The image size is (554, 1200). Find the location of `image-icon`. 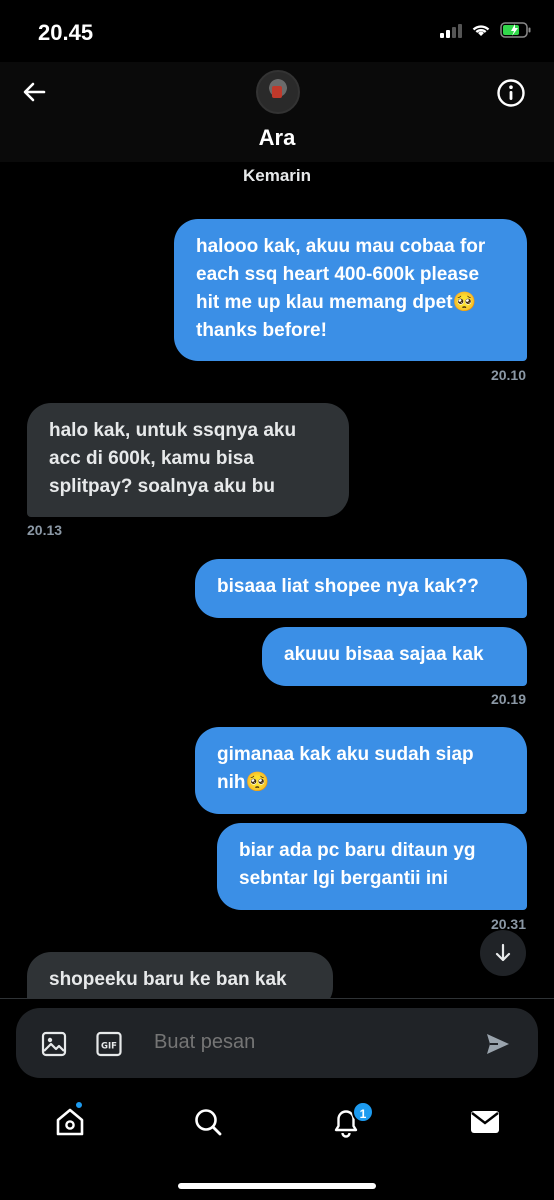

image-icon is located at coordinates (54, 1044).